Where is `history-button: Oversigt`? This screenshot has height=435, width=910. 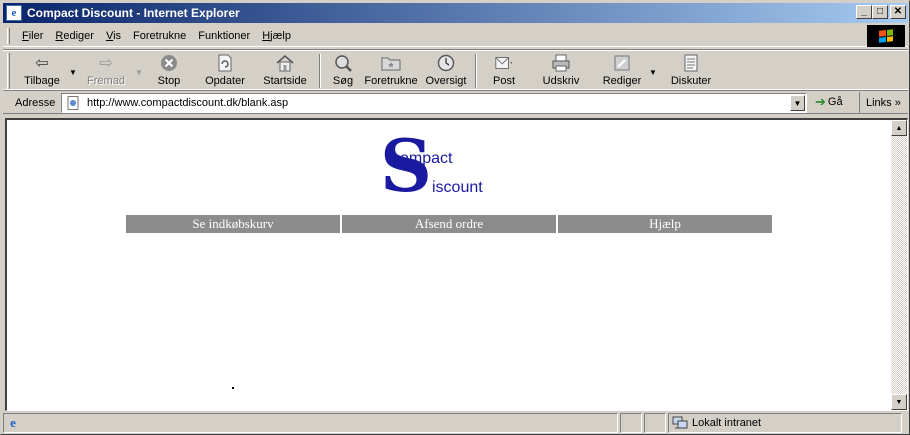
history-button: Oversigt is located at coordinates (446, 70).